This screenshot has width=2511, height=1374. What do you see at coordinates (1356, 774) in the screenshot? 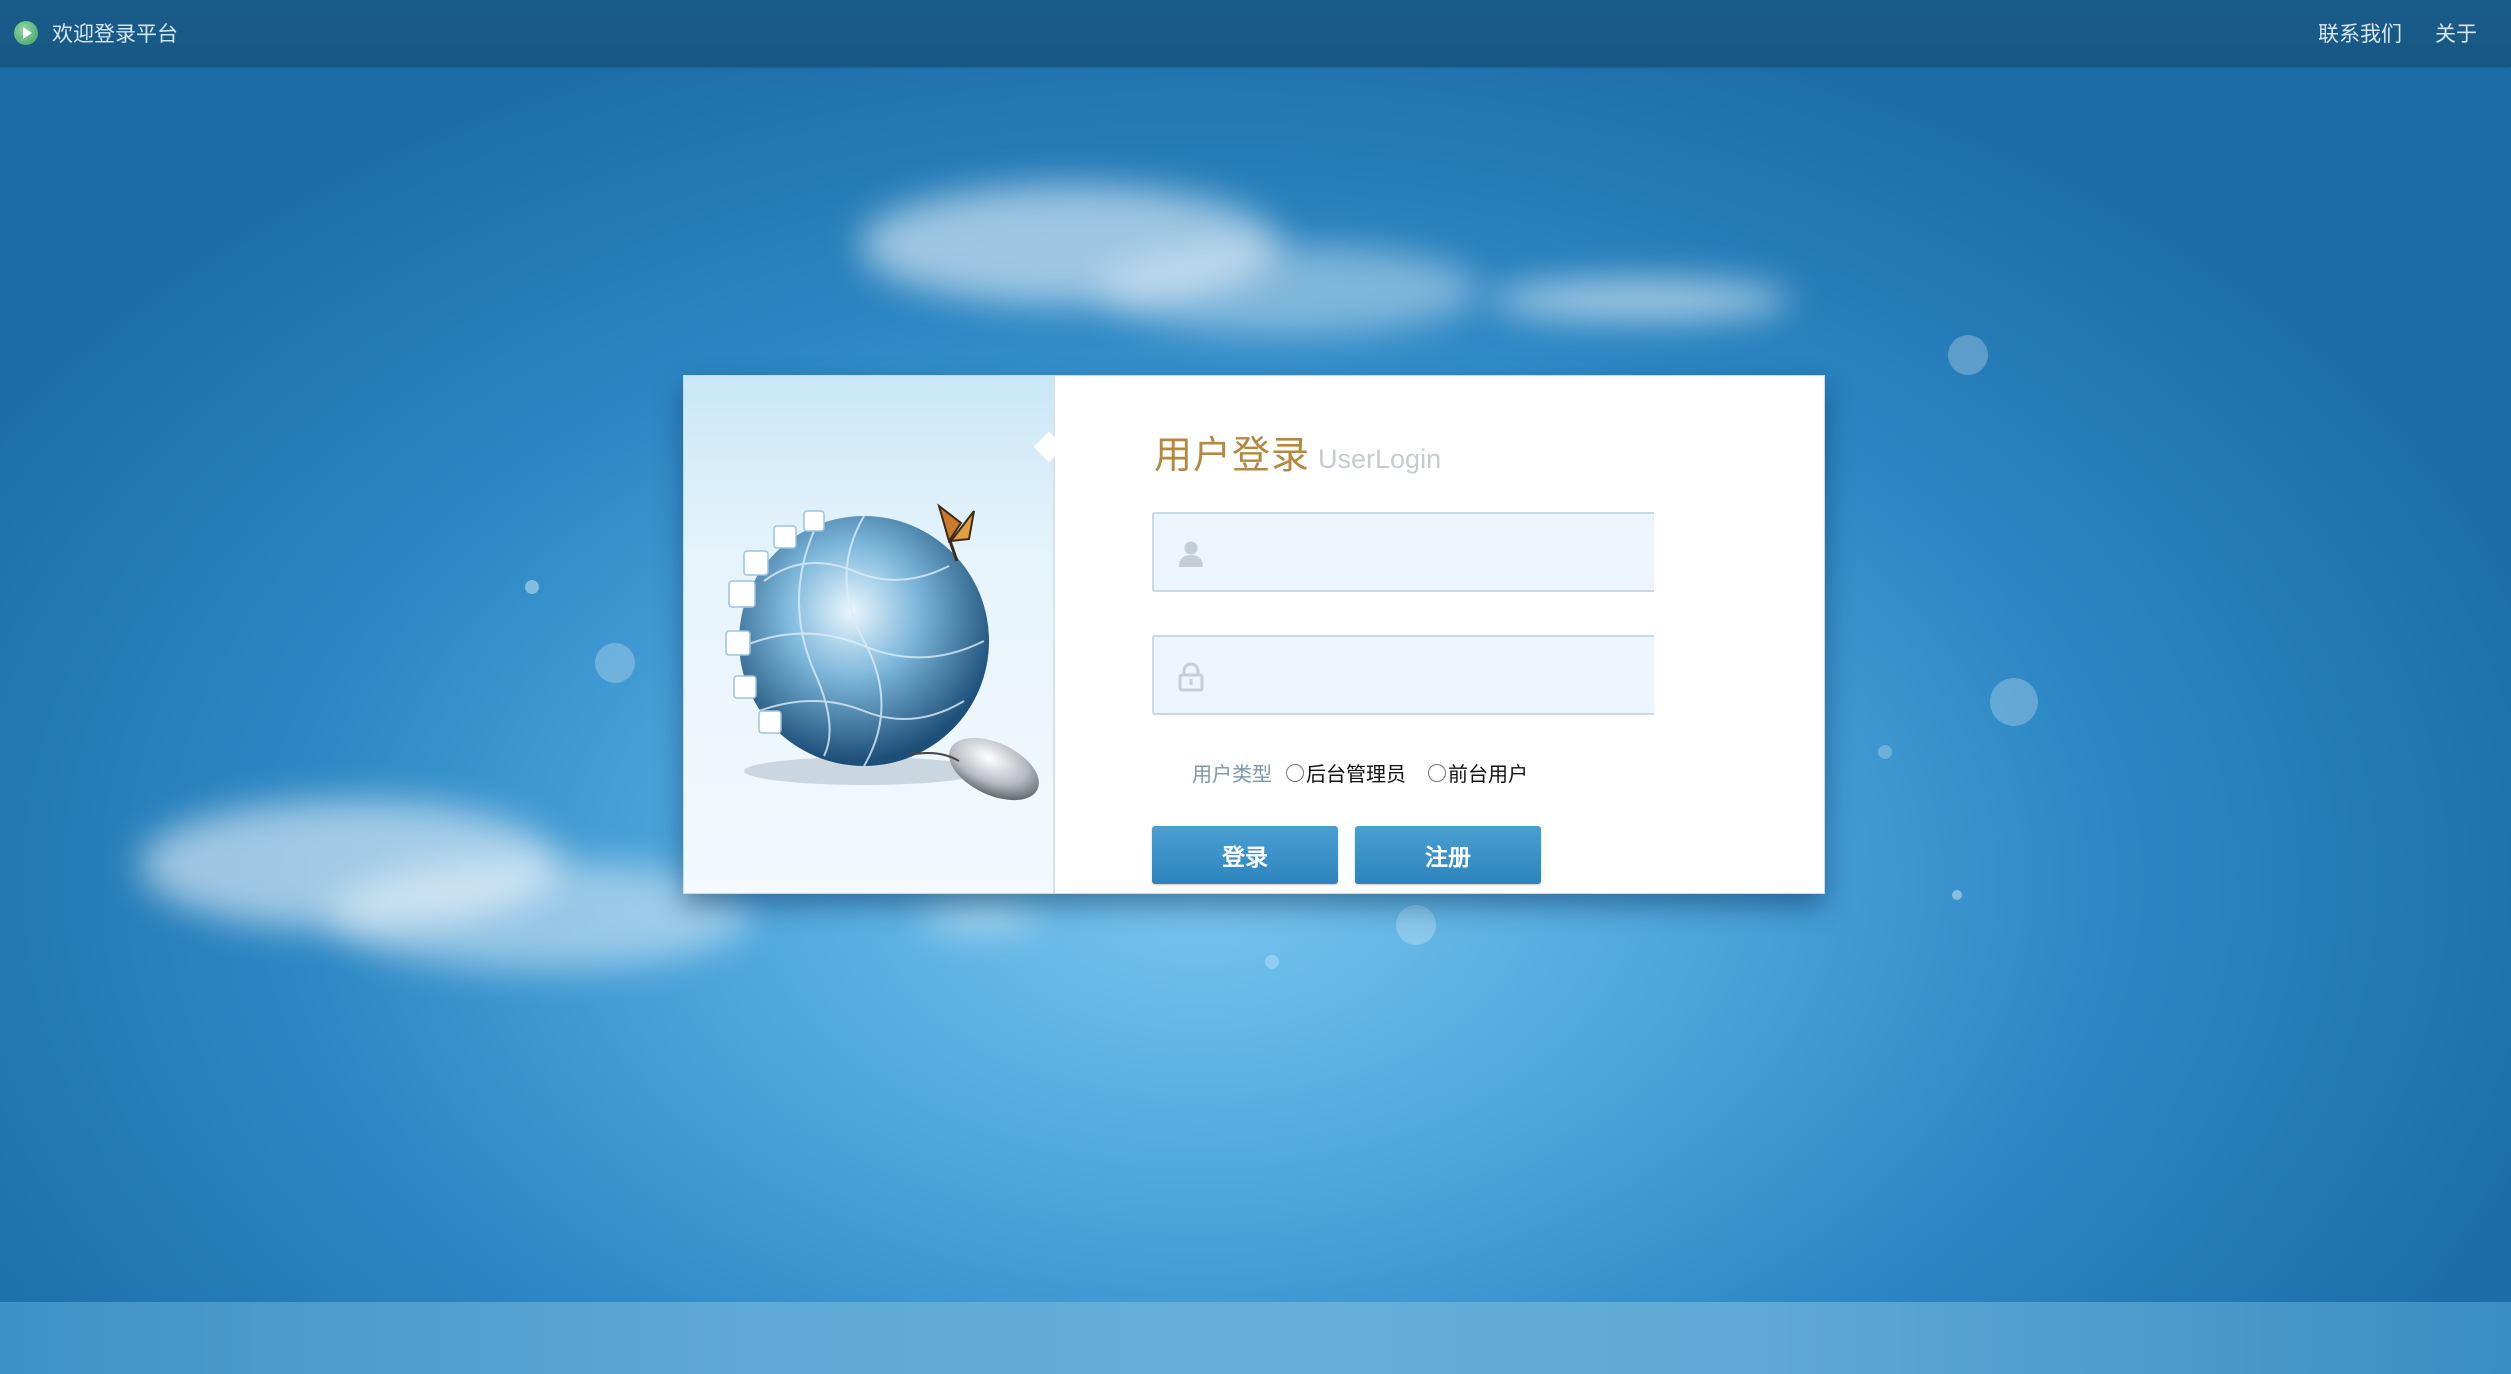
I see `radio-admin-label: 后台管理员` at bounding box center [1356, 774].